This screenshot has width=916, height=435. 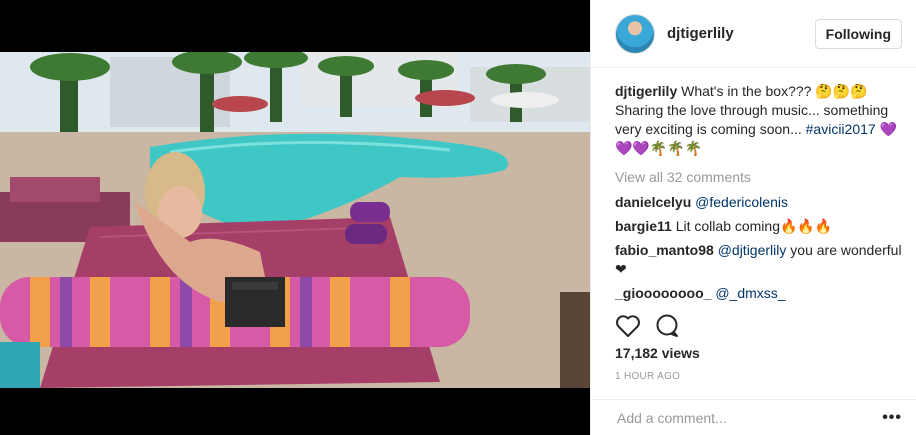 I want to click on comment-username: bargie11, so click(x=643, y=226).